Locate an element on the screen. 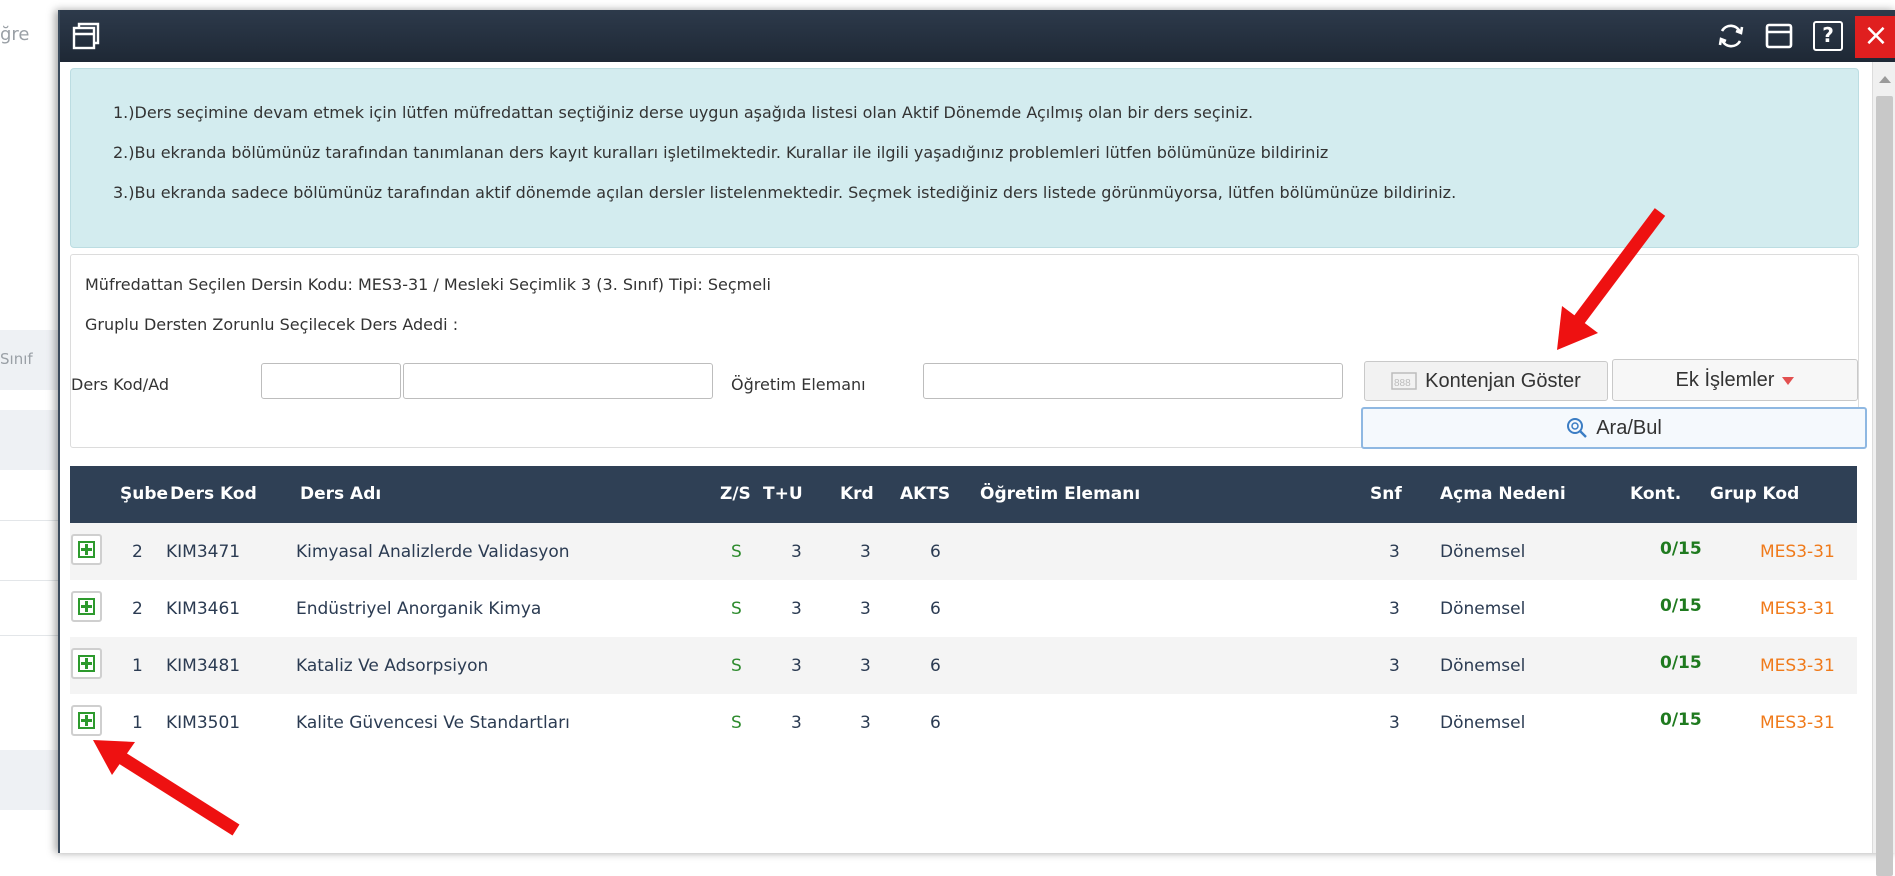  dropdown-caret-icon is located at coordinates (1788, 381).